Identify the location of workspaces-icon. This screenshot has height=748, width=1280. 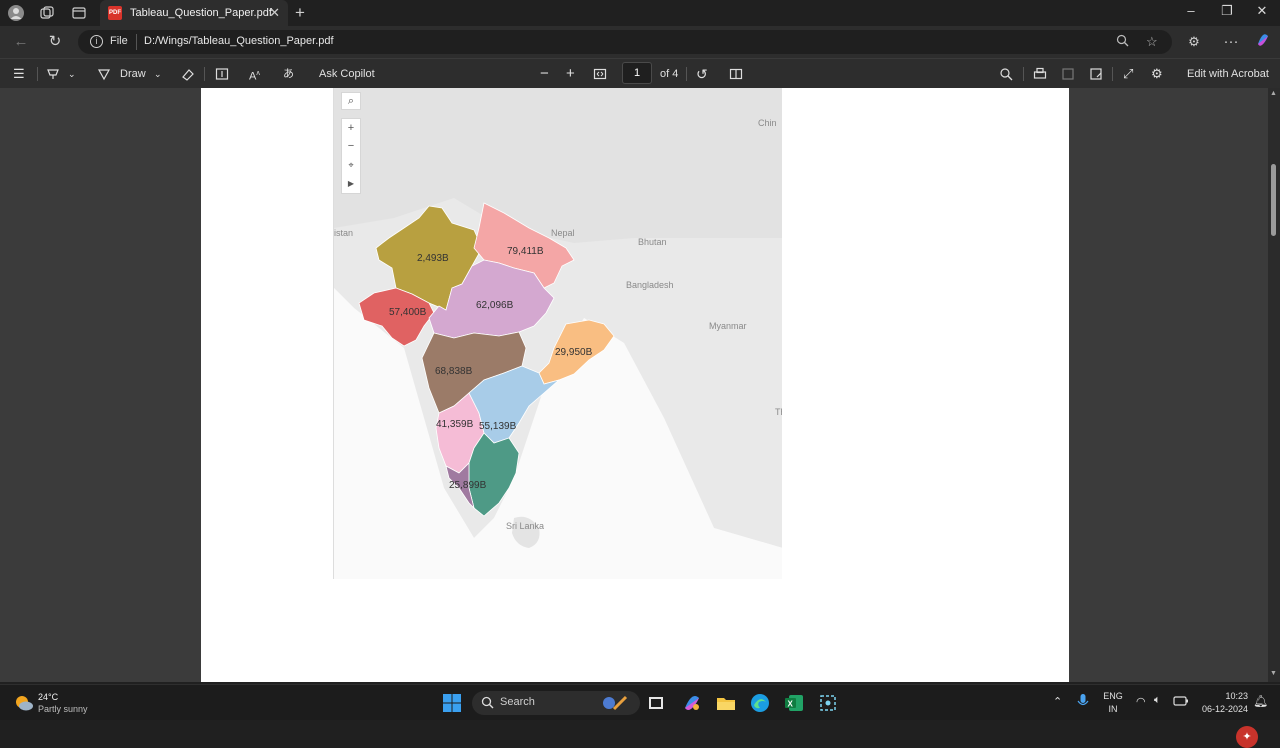
(47, 13).